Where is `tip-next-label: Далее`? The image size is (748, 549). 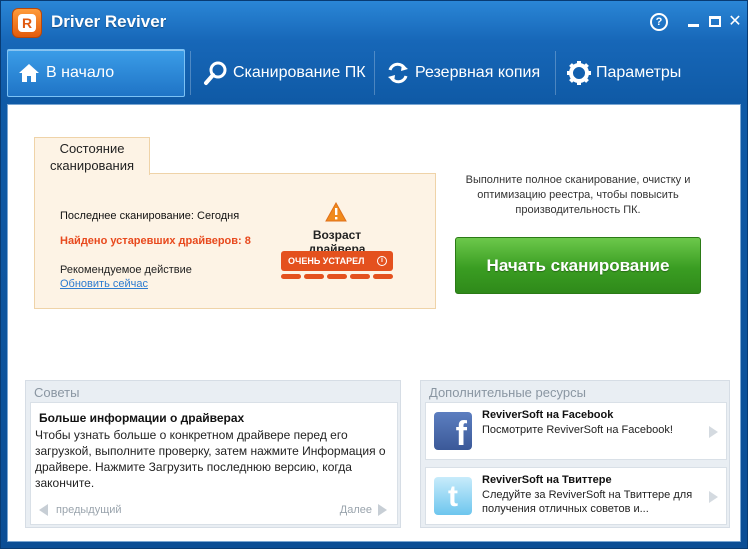
tip-next-label: Далее is located at coordinates (355, 510).